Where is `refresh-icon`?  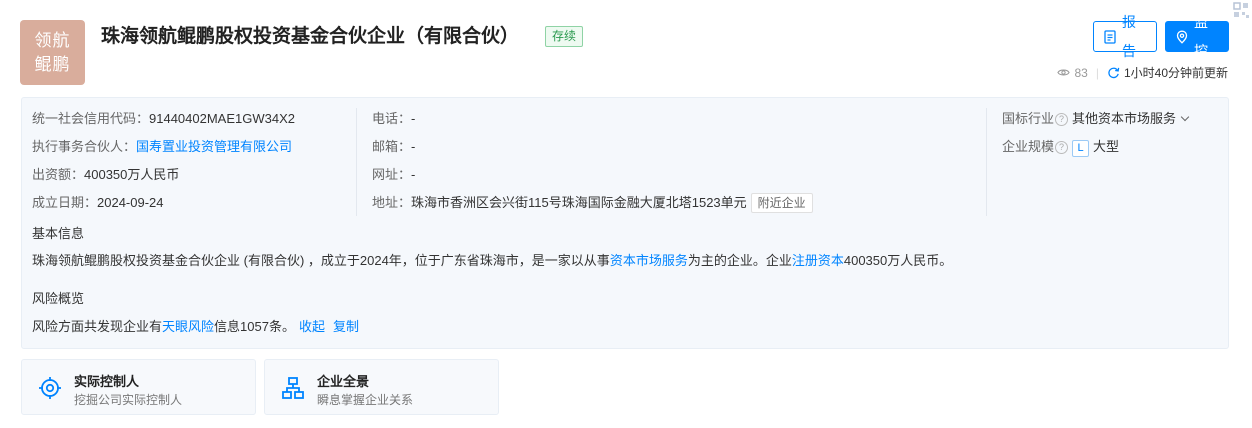 refresh-icon is located at coordinates (1113, 72).